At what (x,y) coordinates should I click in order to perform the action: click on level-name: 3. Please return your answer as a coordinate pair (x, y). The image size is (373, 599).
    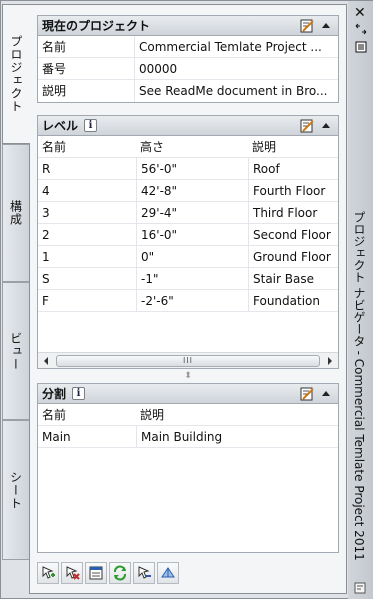
    Looking at the image, I should click on (46, 212).